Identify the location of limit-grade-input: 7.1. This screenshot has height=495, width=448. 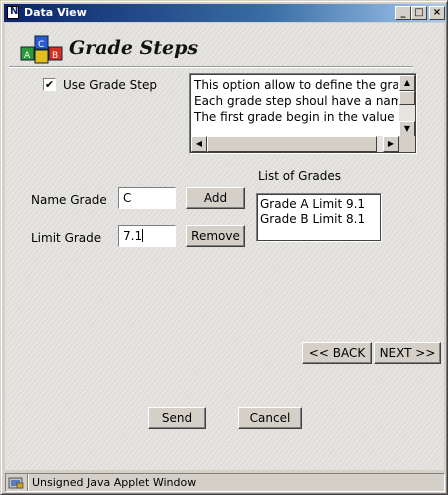
(147, 236).